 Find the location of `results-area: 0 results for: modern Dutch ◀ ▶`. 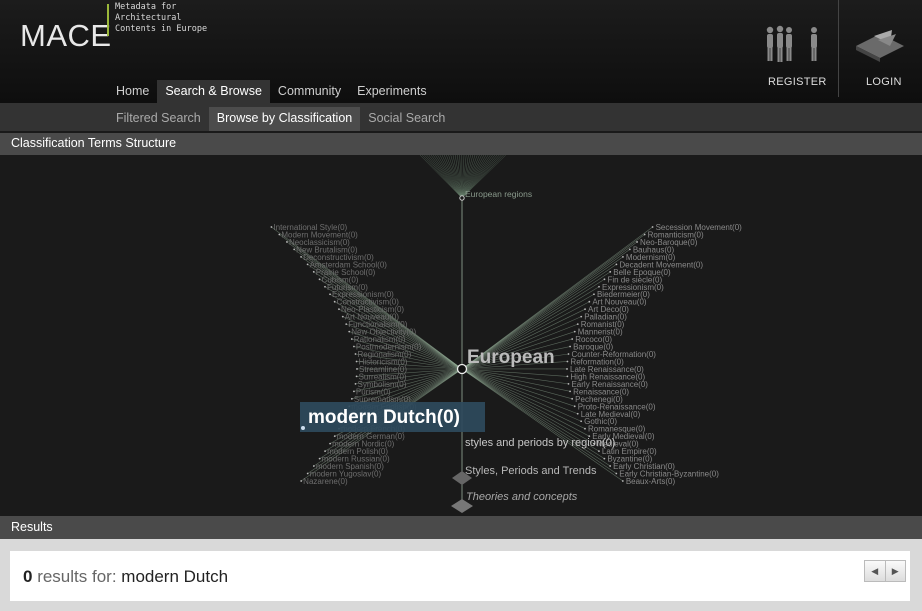

results-area: 0 results for: modern Dutch ◀ ▶ is located at coordinates (461, 575).